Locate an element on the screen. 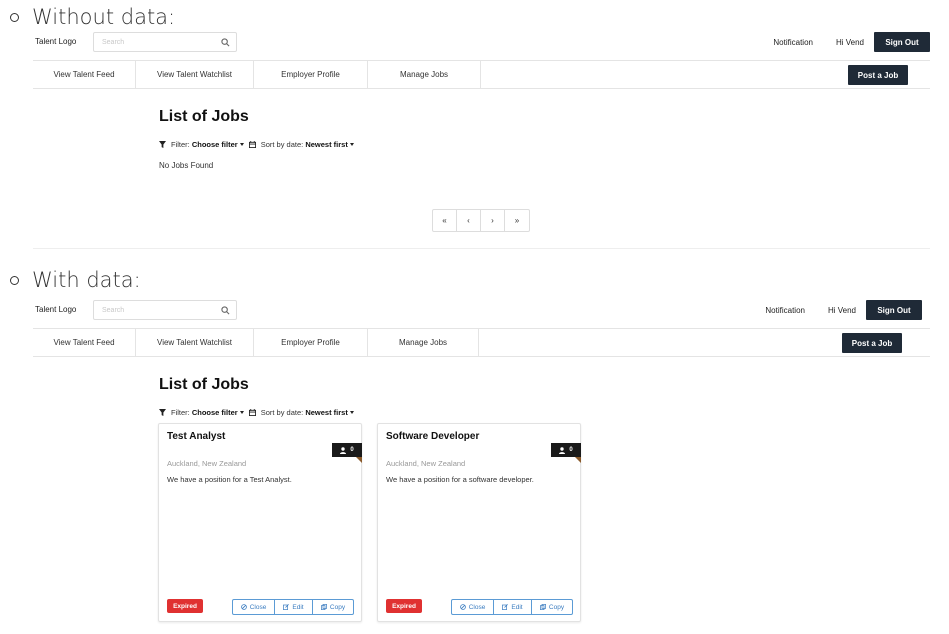  section-divider is located at coordinates (481, 248).